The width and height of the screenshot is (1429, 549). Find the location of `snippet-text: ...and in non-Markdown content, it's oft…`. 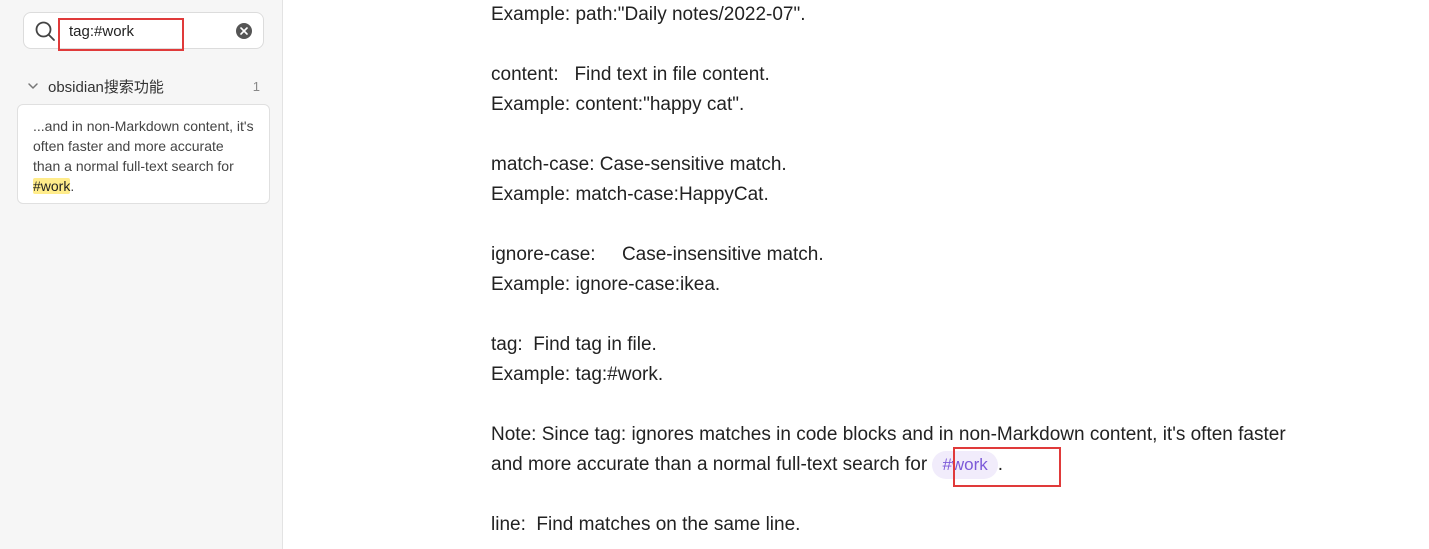

snippet-text: ...and in non-Markdown content, it's oft… is located at coordinates (143, 146).